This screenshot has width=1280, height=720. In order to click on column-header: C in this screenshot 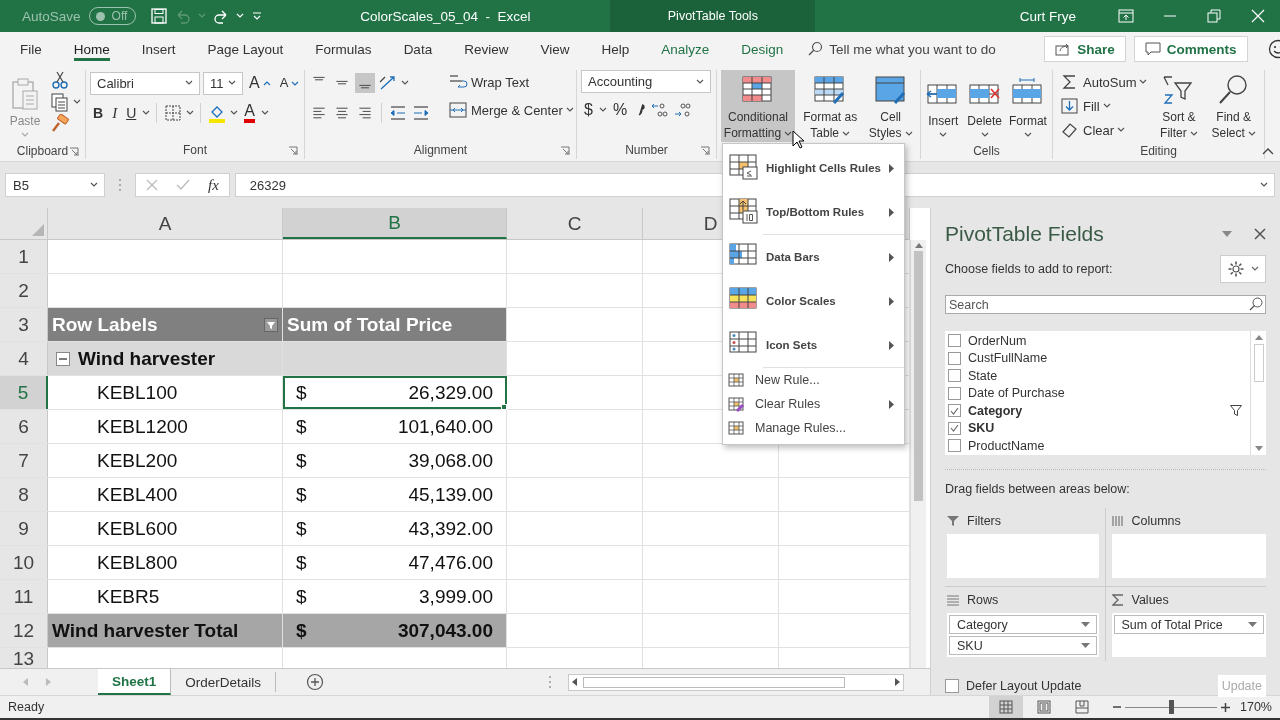, I will do `click(575, 223)`.